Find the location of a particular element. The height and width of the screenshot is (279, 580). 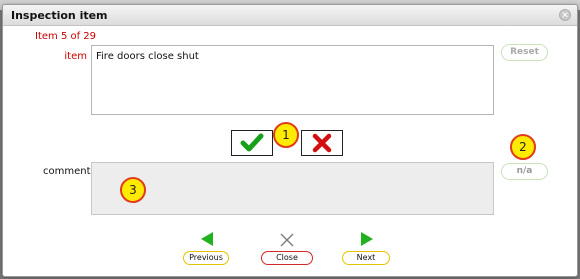

annotation-marker-1: 1 is located at coordinates (286, 135).